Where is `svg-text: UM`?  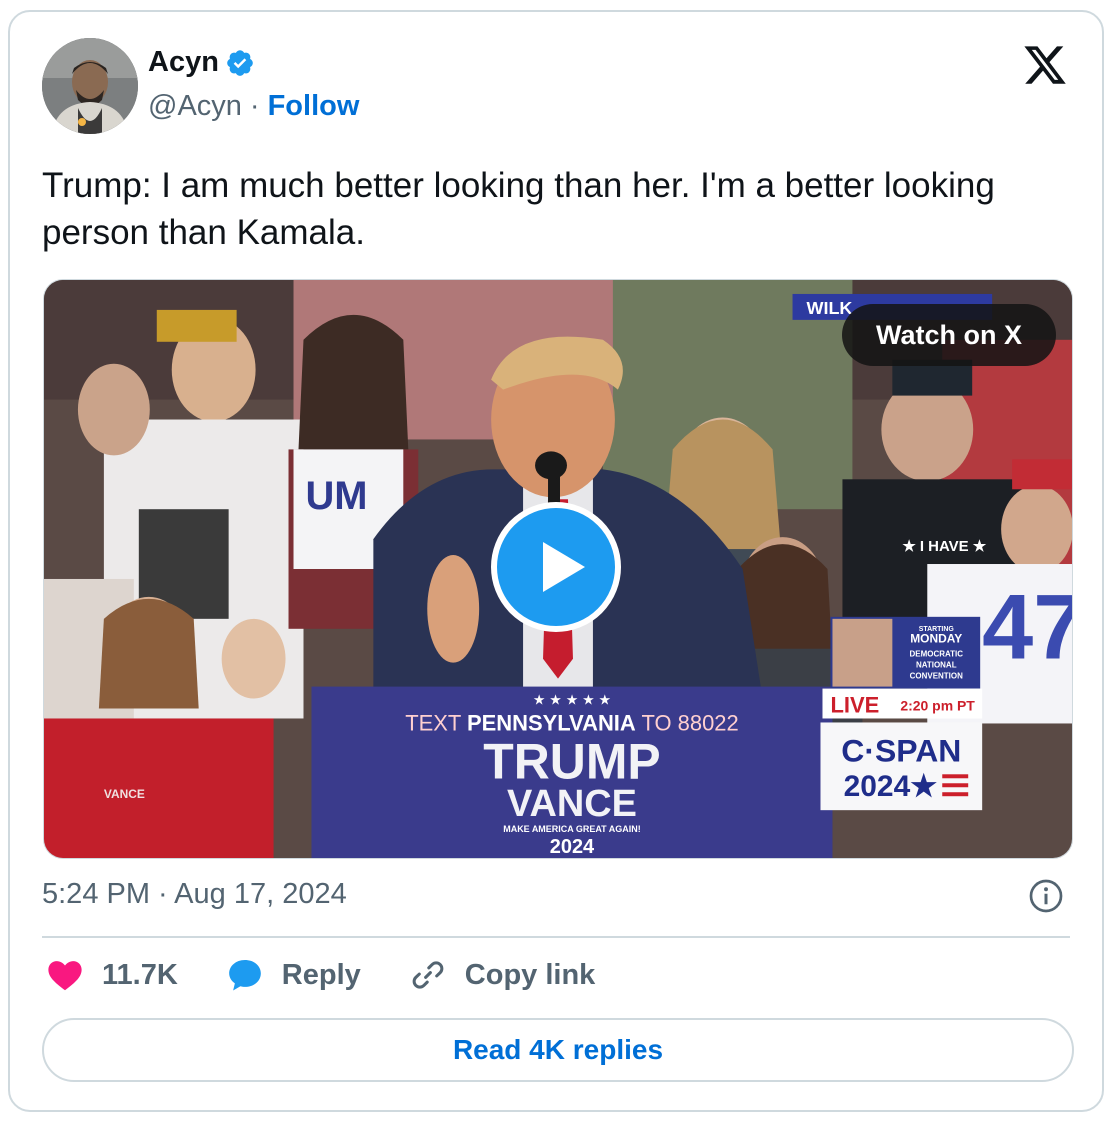
svg-text: UM is located at coordinates (336, 496).